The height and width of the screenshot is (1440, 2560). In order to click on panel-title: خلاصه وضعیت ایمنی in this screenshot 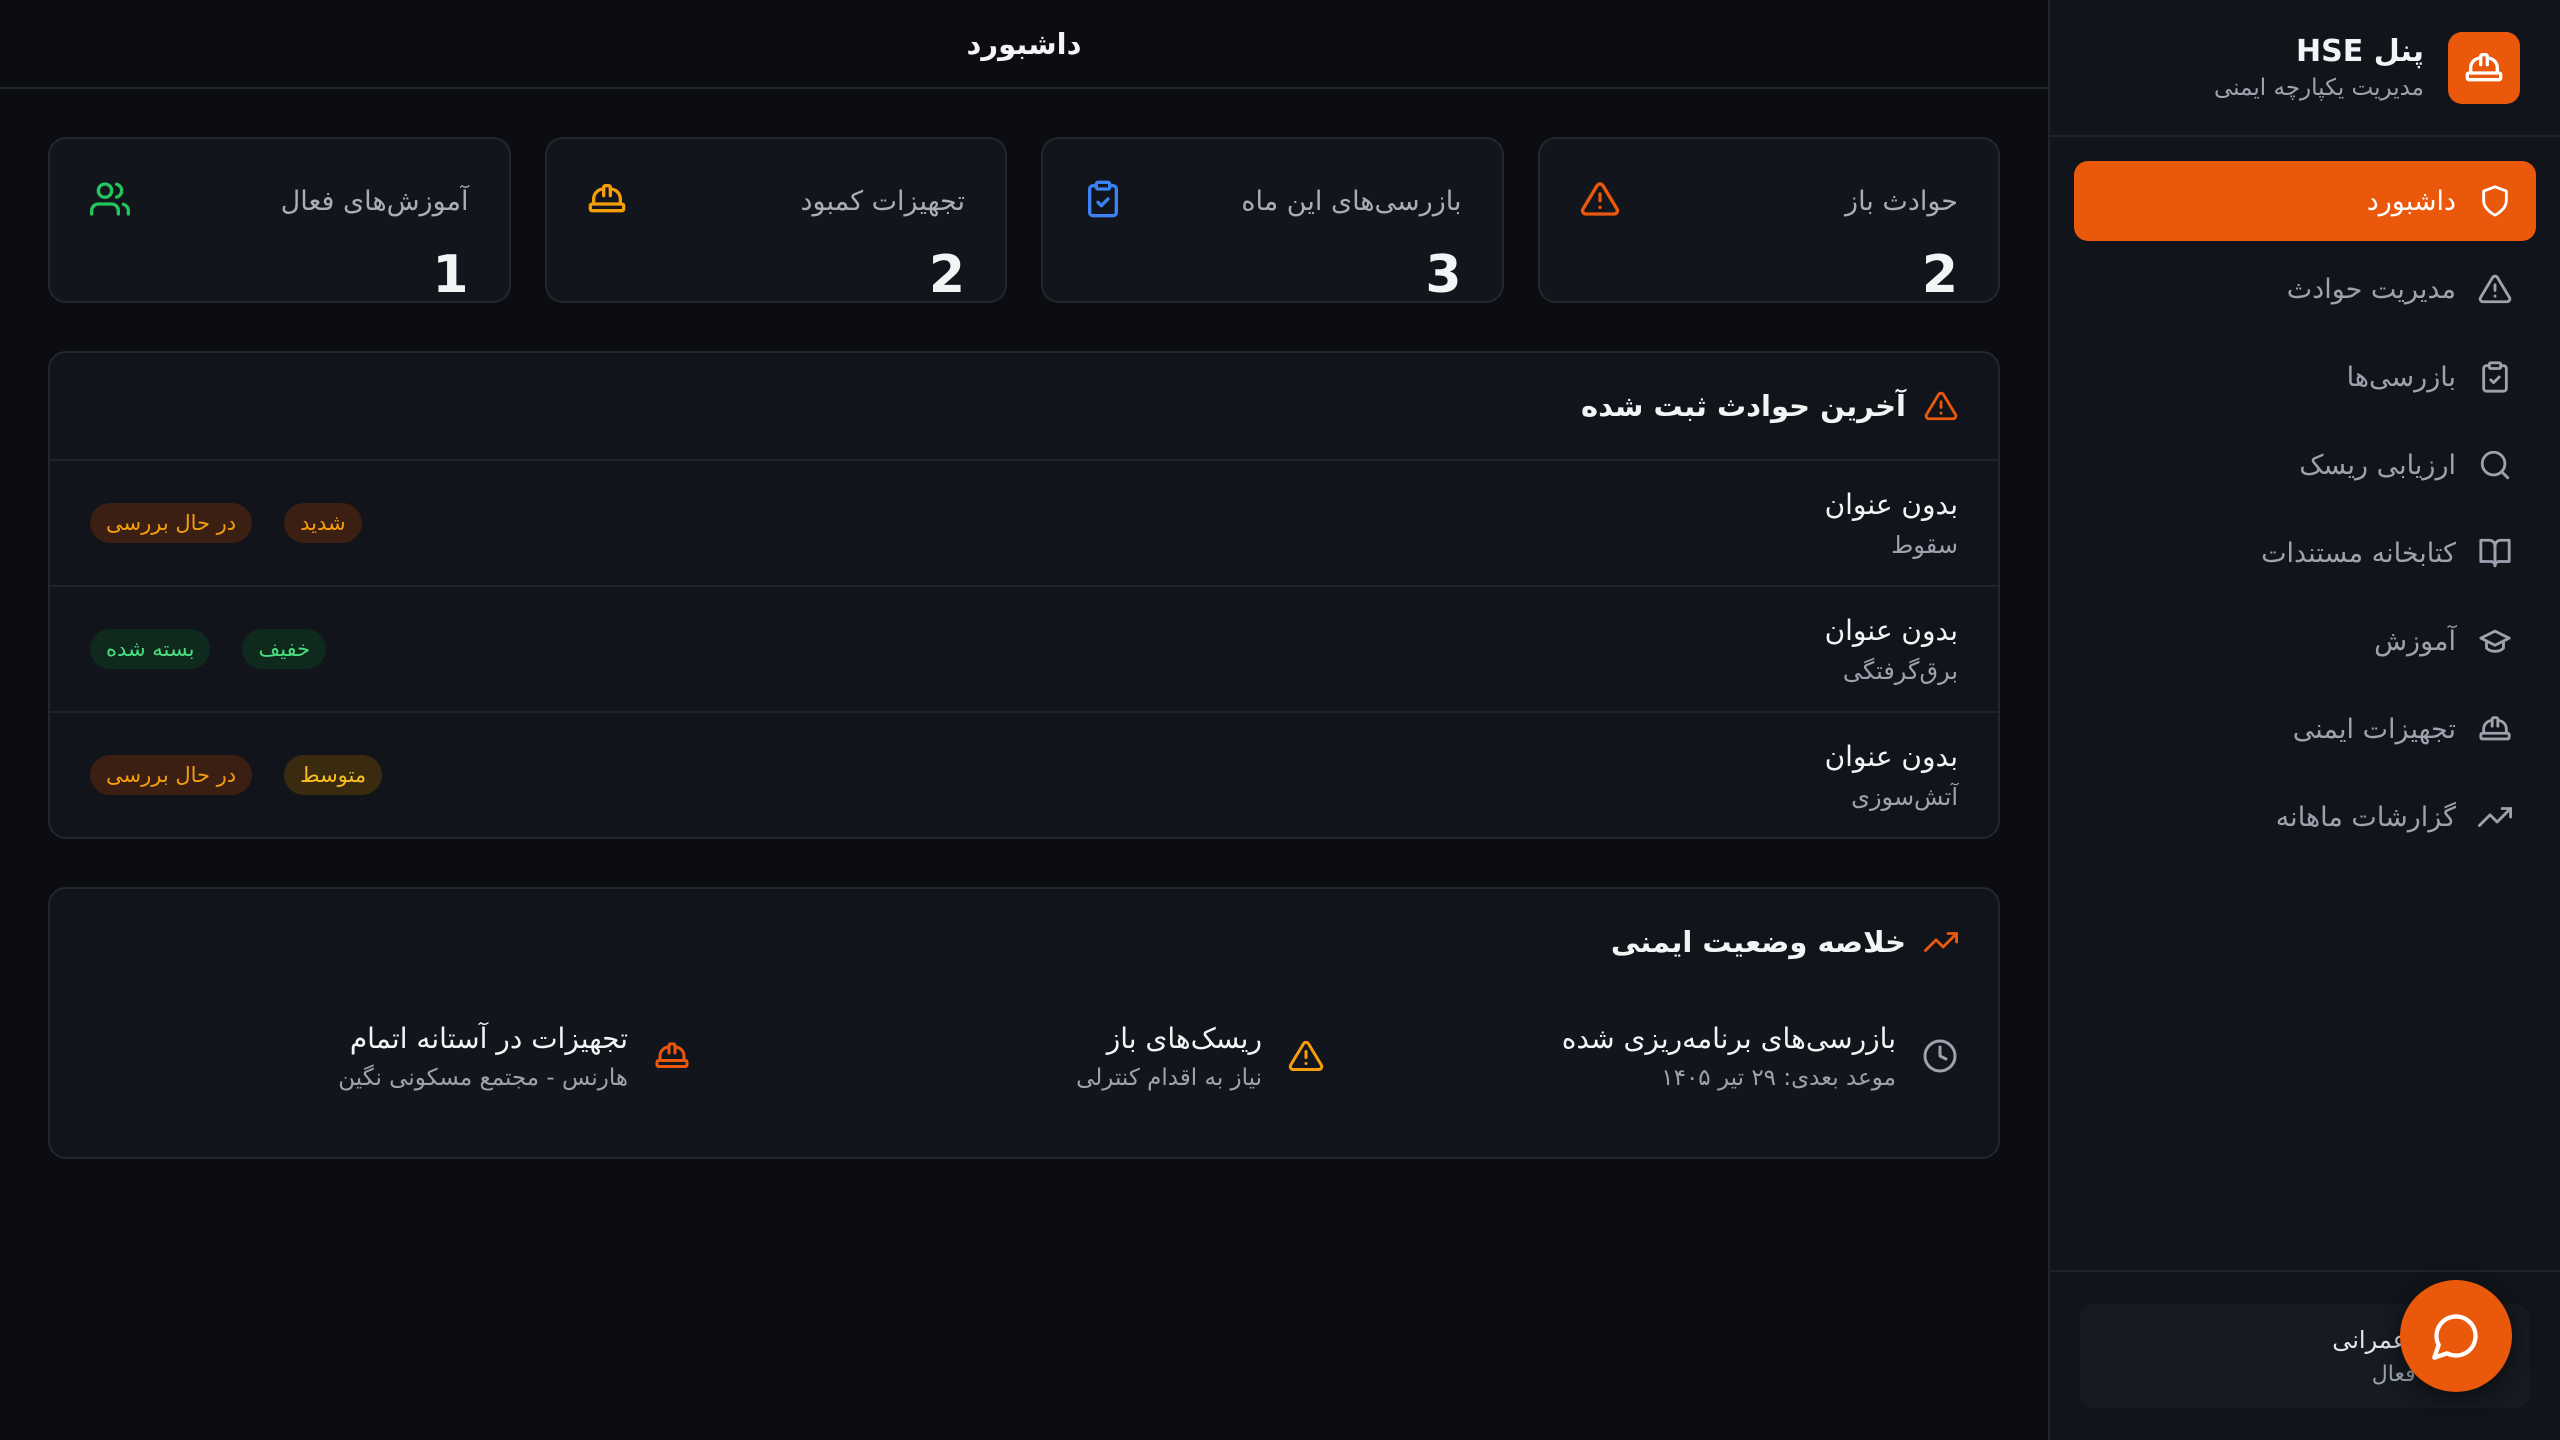, I will do `click(1758, 942)`.